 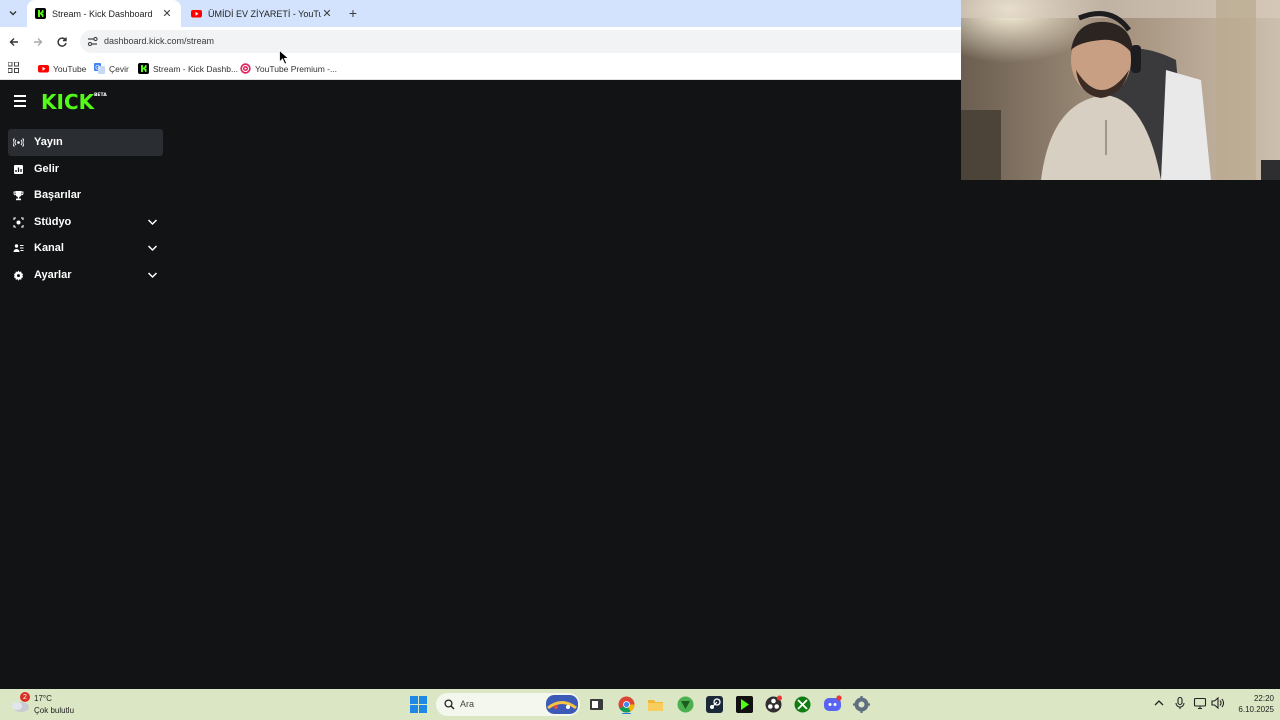 I want to click on sidebar-item-label: Kanal, so click(x=49, y=248).